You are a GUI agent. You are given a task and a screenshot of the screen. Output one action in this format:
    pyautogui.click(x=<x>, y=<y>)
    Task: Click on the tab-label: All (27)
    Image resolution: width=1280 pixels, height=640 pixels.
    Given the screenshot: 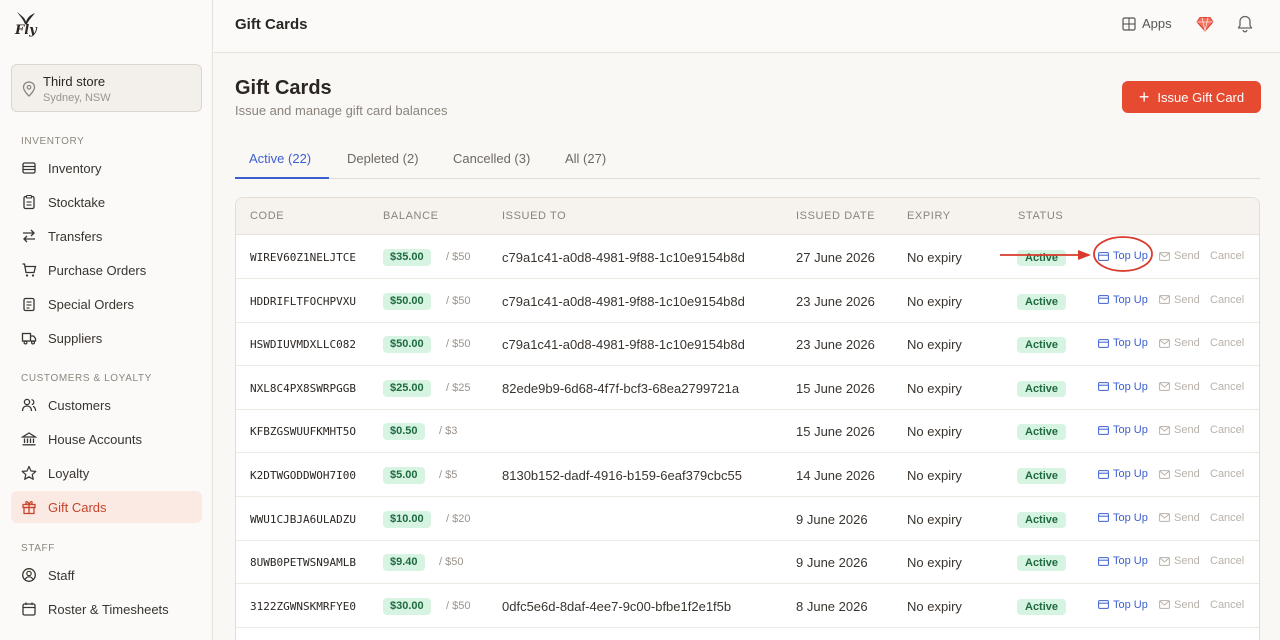 What is the action you would take?
    pyautogui.click(x=586, y=158)
    